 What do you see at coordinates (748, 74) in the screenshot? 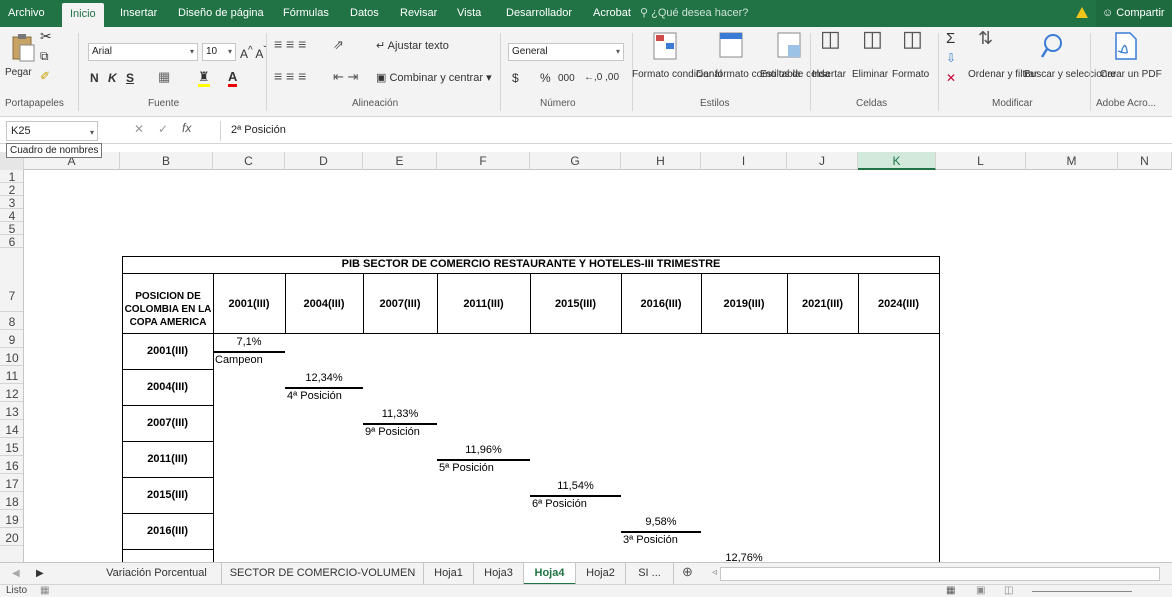
I see `format-table-button: Dar formato como tabla` at bounding box center [748, 74].